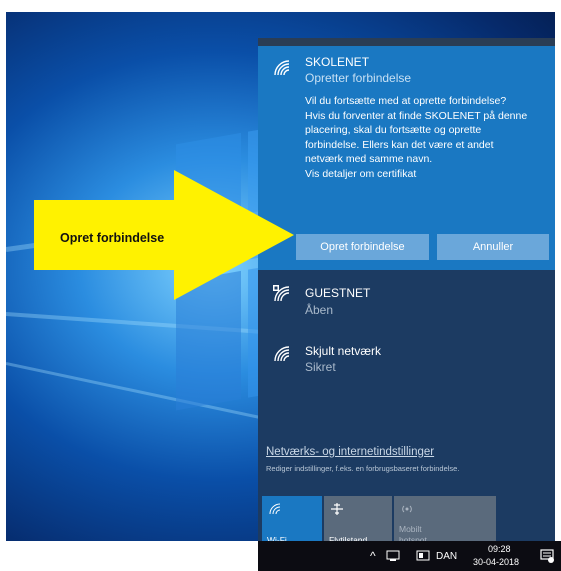  Describe the element at coordinates (112, 238) in the screenshot. I see `callout-label: Opret forbindelse` at that location.